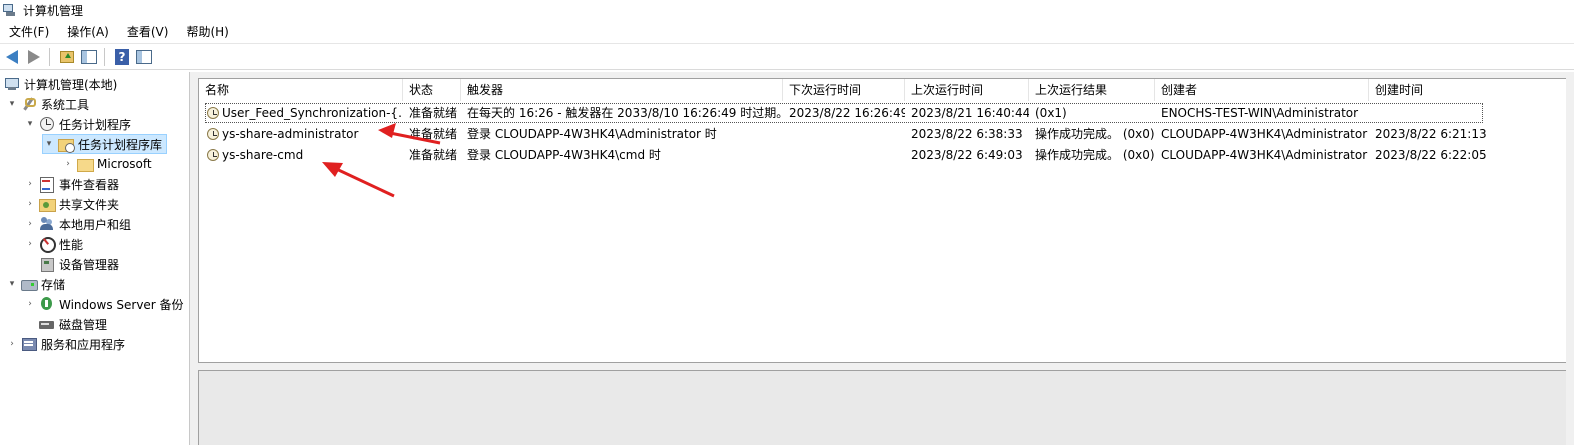 This screenshot has width=1574, height=445. I want to click on tree-label: 磁盘管理, so click(83, 324).